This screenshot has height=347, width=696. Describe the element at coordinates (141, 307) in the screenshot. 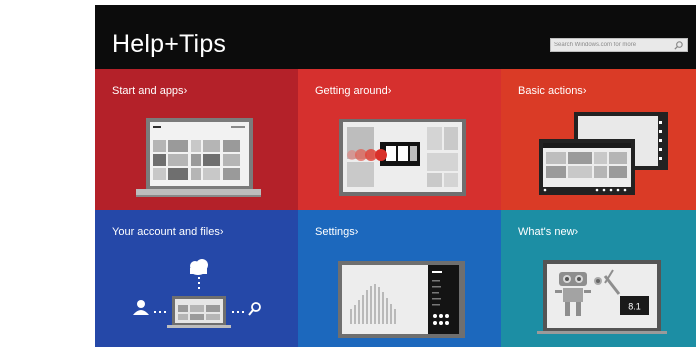

I see `person-icon` at that location.